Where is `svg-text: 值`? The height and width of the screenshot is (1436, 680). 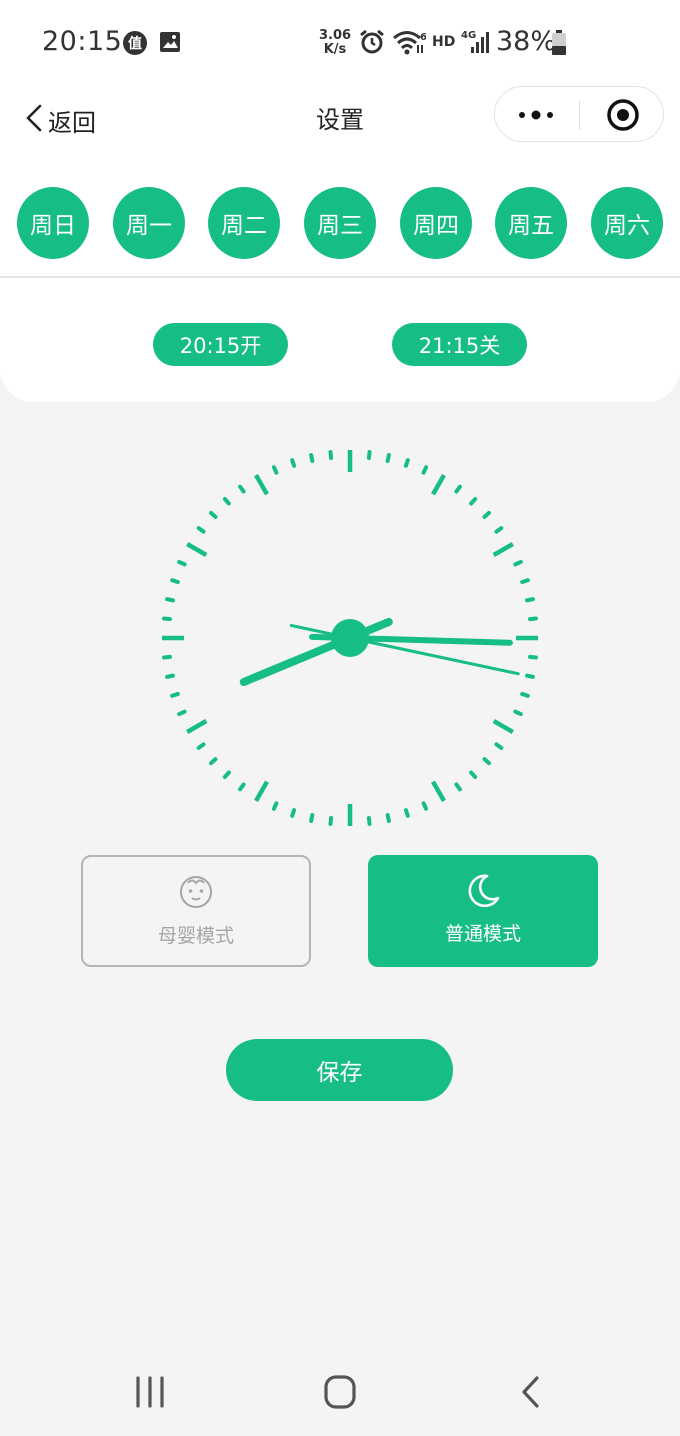
svg-text: 值 is located at coordinates (135, 43).